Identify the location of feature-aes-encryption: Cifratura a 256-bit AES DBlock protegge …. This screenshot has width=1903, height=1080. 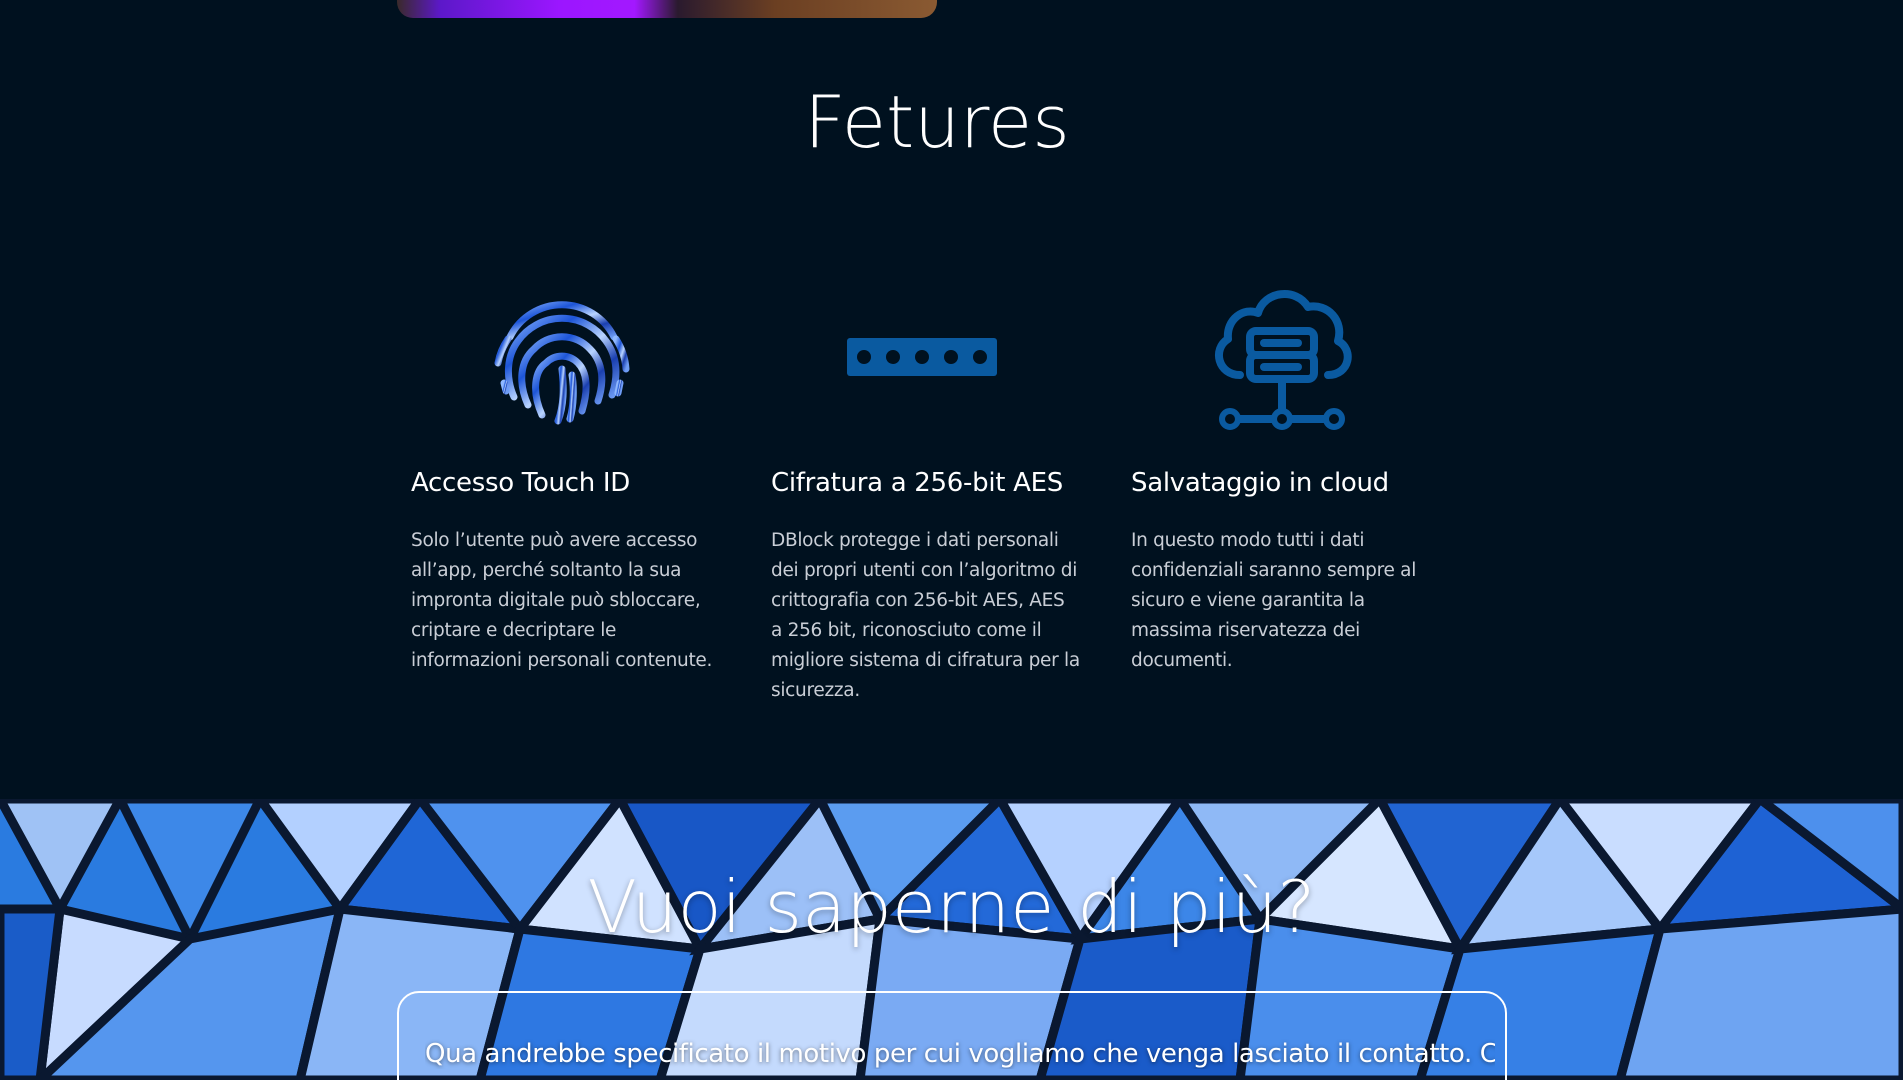
(926, 492).